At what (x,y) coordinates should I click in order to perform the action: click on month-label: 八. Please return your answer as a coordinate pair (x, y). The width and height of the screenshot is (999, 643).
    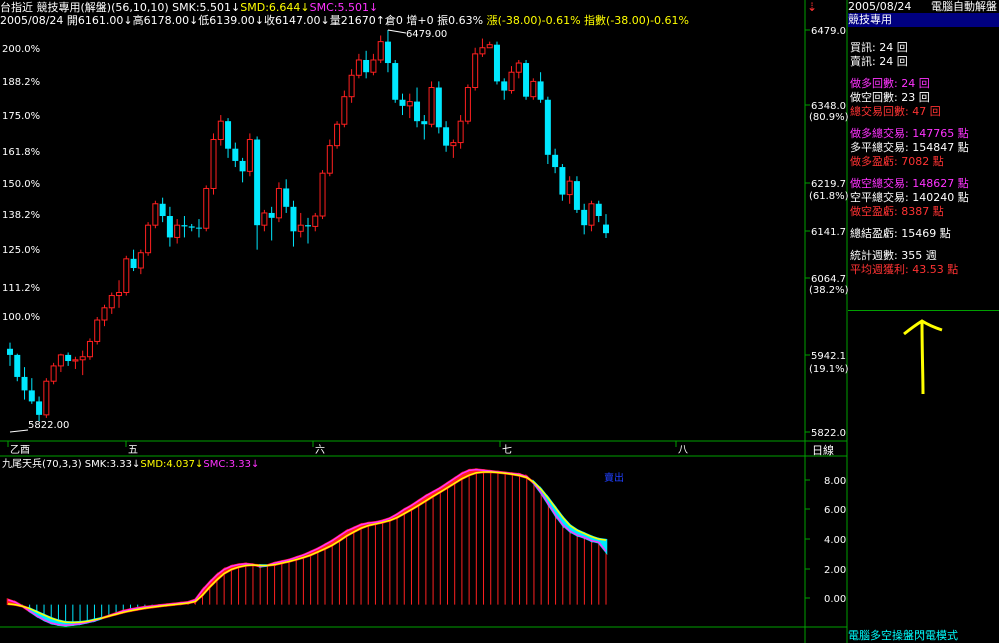
    Looking at the image, I should click on (683, 450).